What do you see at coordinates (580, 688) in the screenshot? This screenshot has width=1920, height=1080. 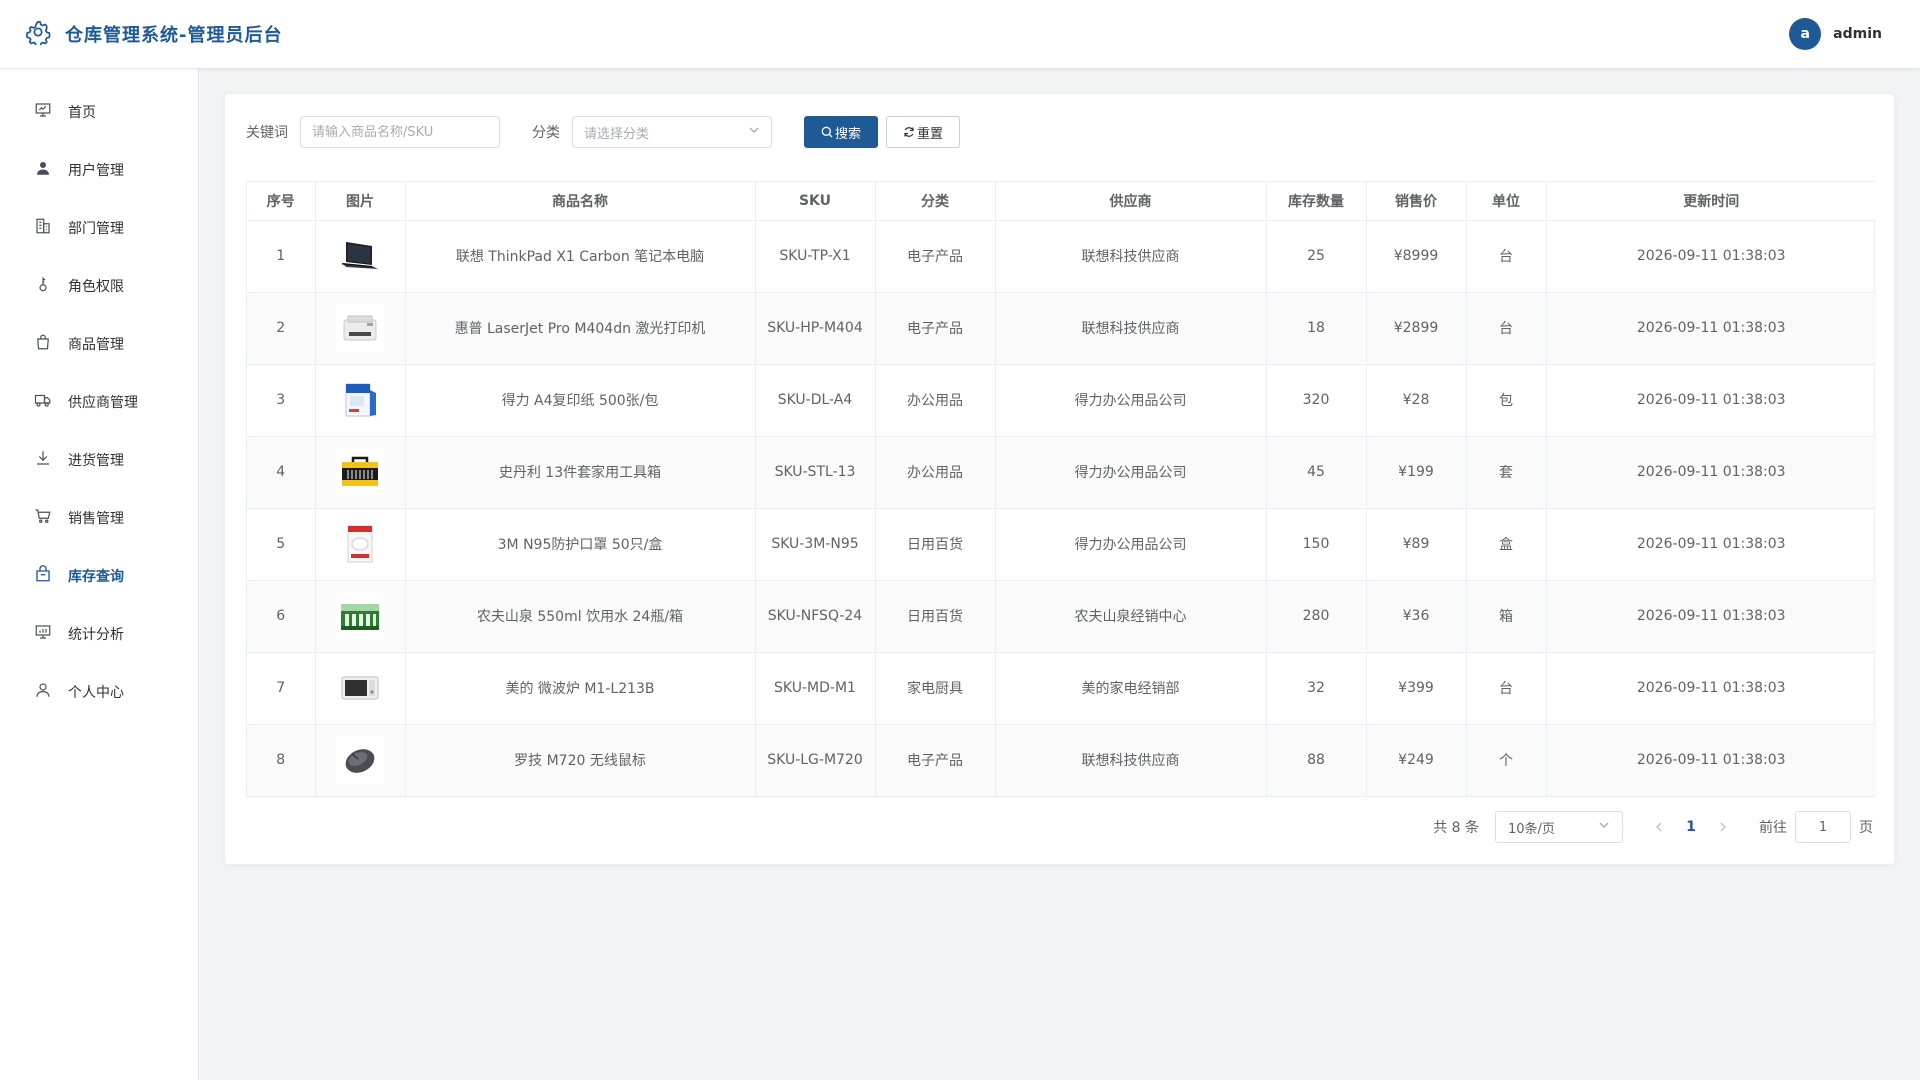 I see `cell-name: 美的 微波炉 M1-L213B` at bounding box center [580, 688].